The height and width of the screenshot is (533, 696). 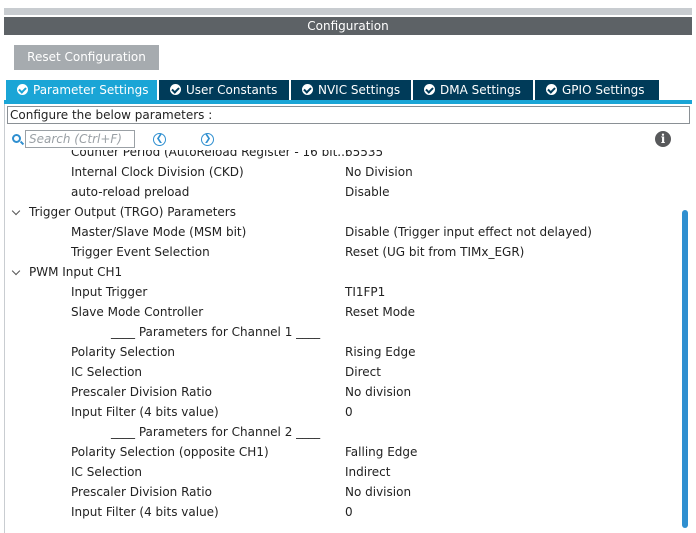 I want to click on parameter-value: Indirect, so click(x=368, y=472).